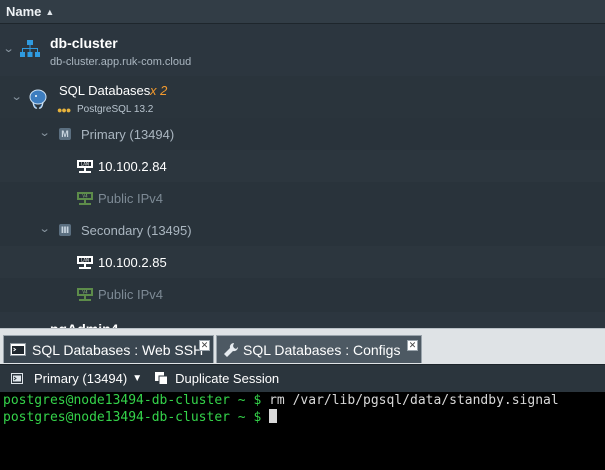 The height and width of the screenshot is (470, 605). What do you see at coordinates (302, 417) in the screenshot?
I see `terminal-line: postgres@node13494-db-cluster ~ $` at bounding box center [302, 417].